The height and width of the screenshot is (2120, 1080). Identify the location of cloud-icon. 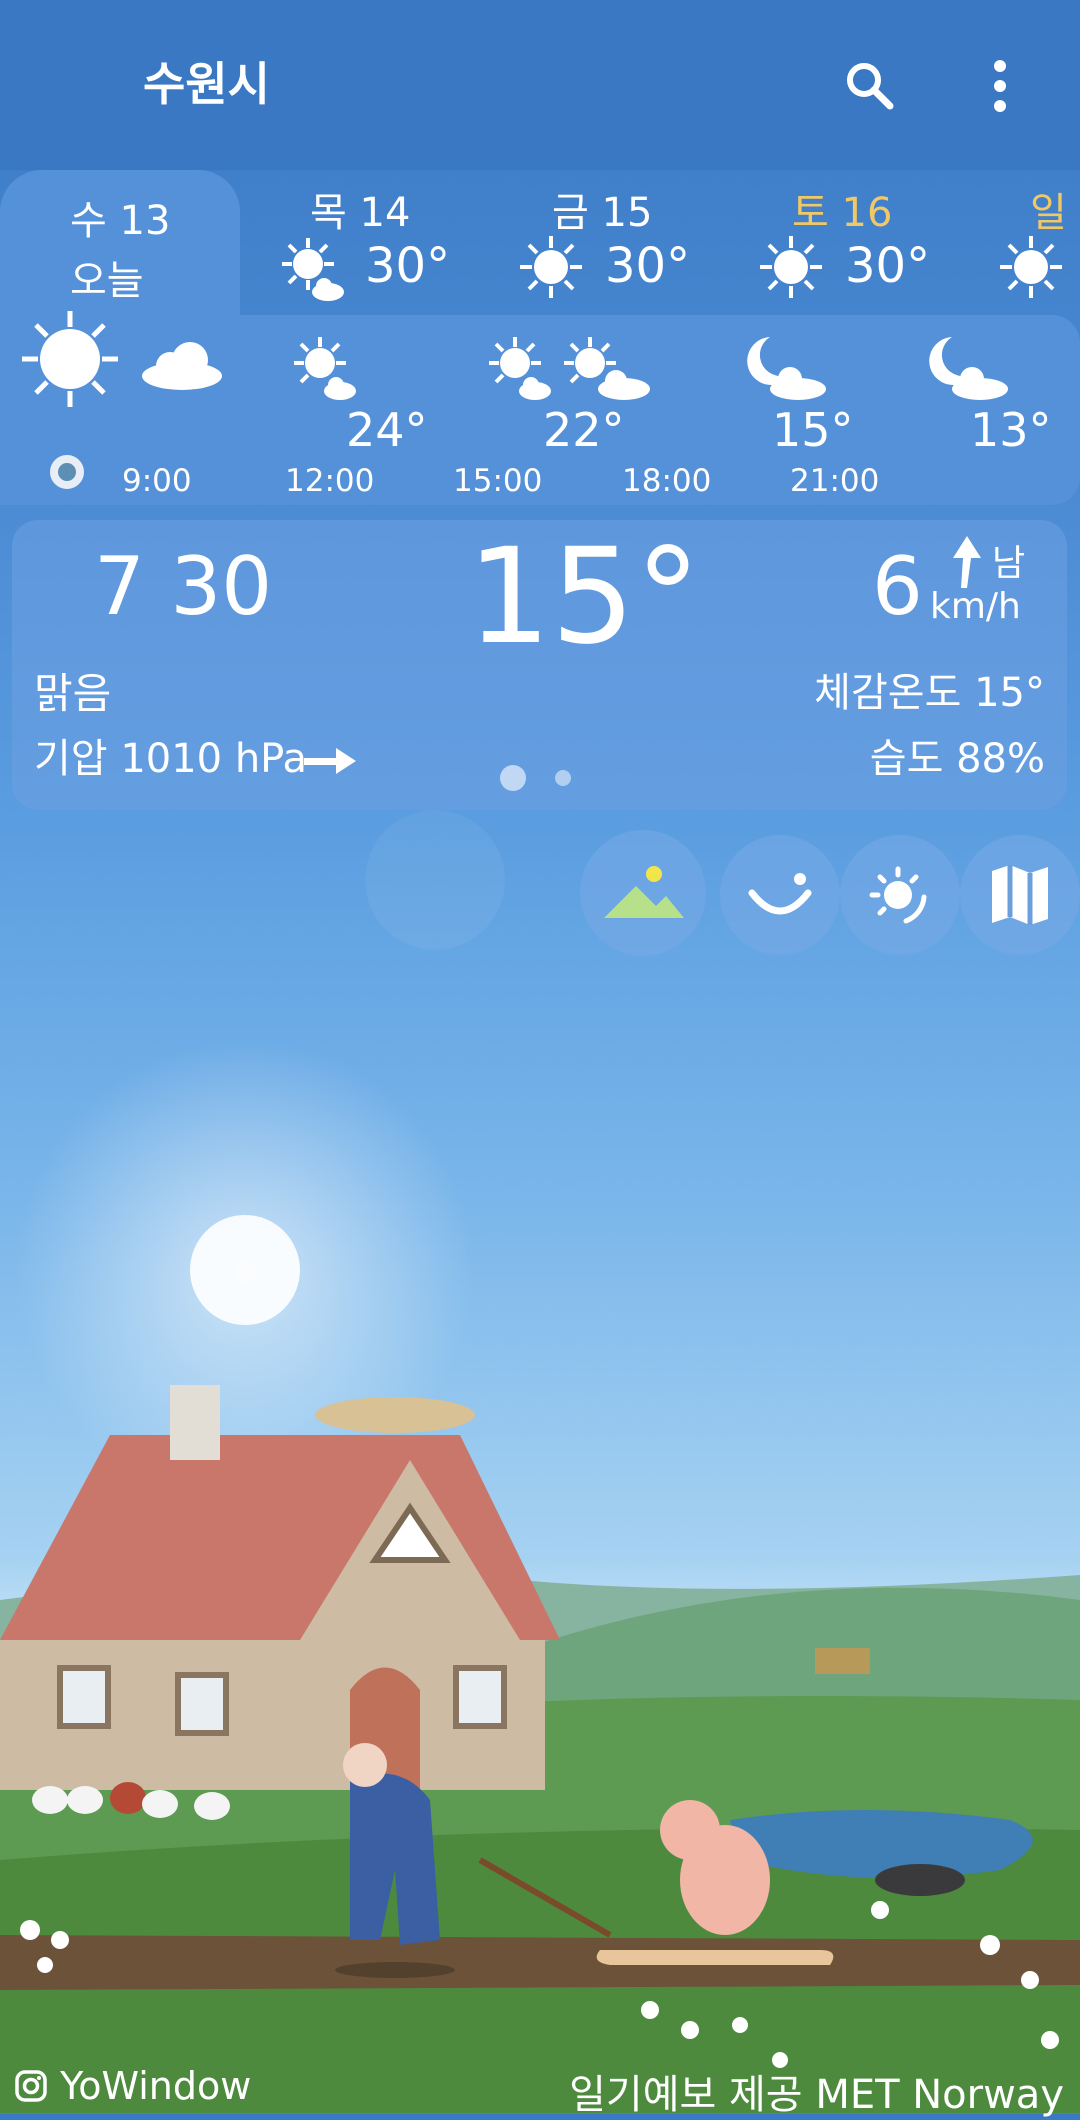
(182, 366).